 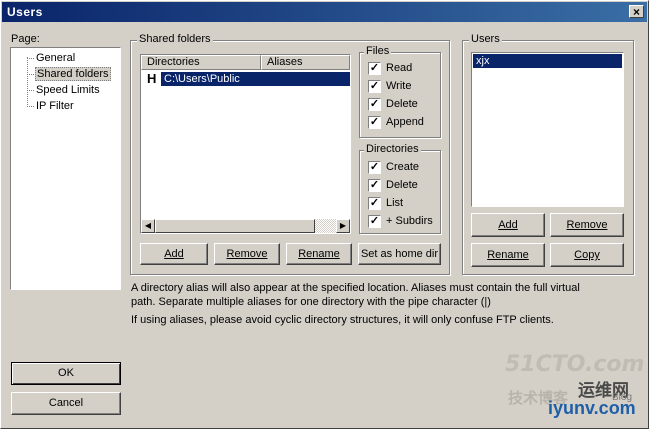 I want to click on files-write-checkbox: ✓, so click(x=374, y=86).